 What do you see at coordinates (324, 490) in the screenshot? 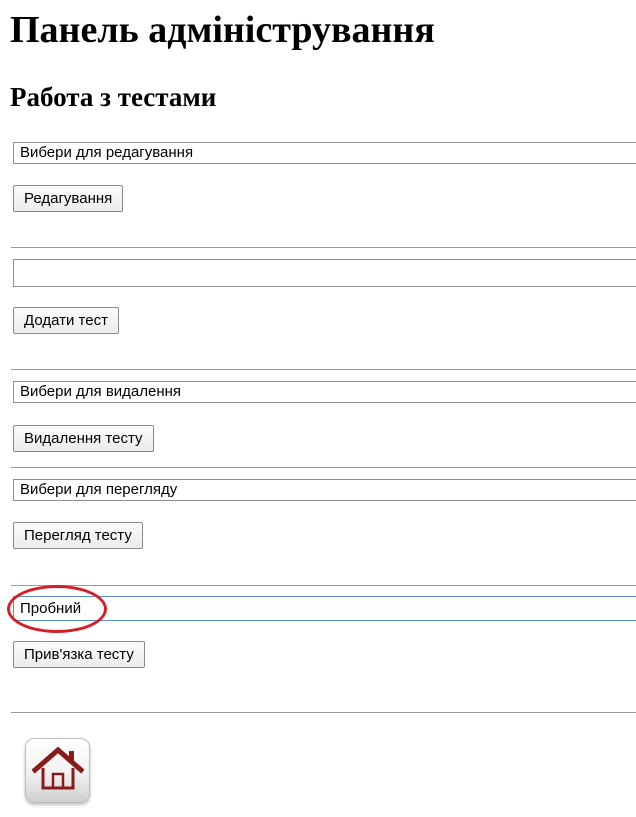
I see `view-test-select: Вибери для перегляду` at bounding box center [324, 490].